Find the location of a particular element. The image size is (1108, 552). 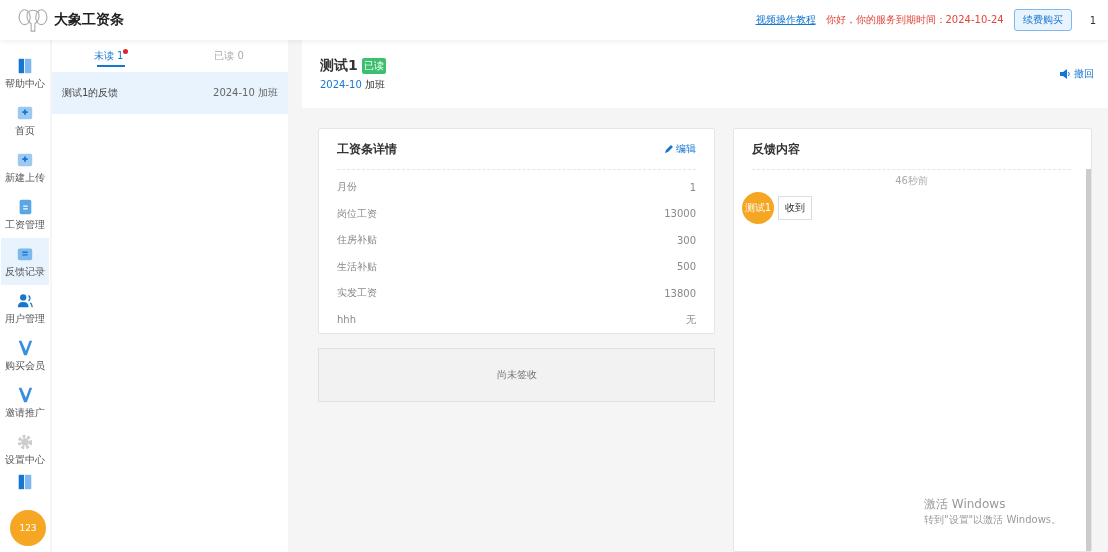

pencil-icon is located at coordinates (669, 149).